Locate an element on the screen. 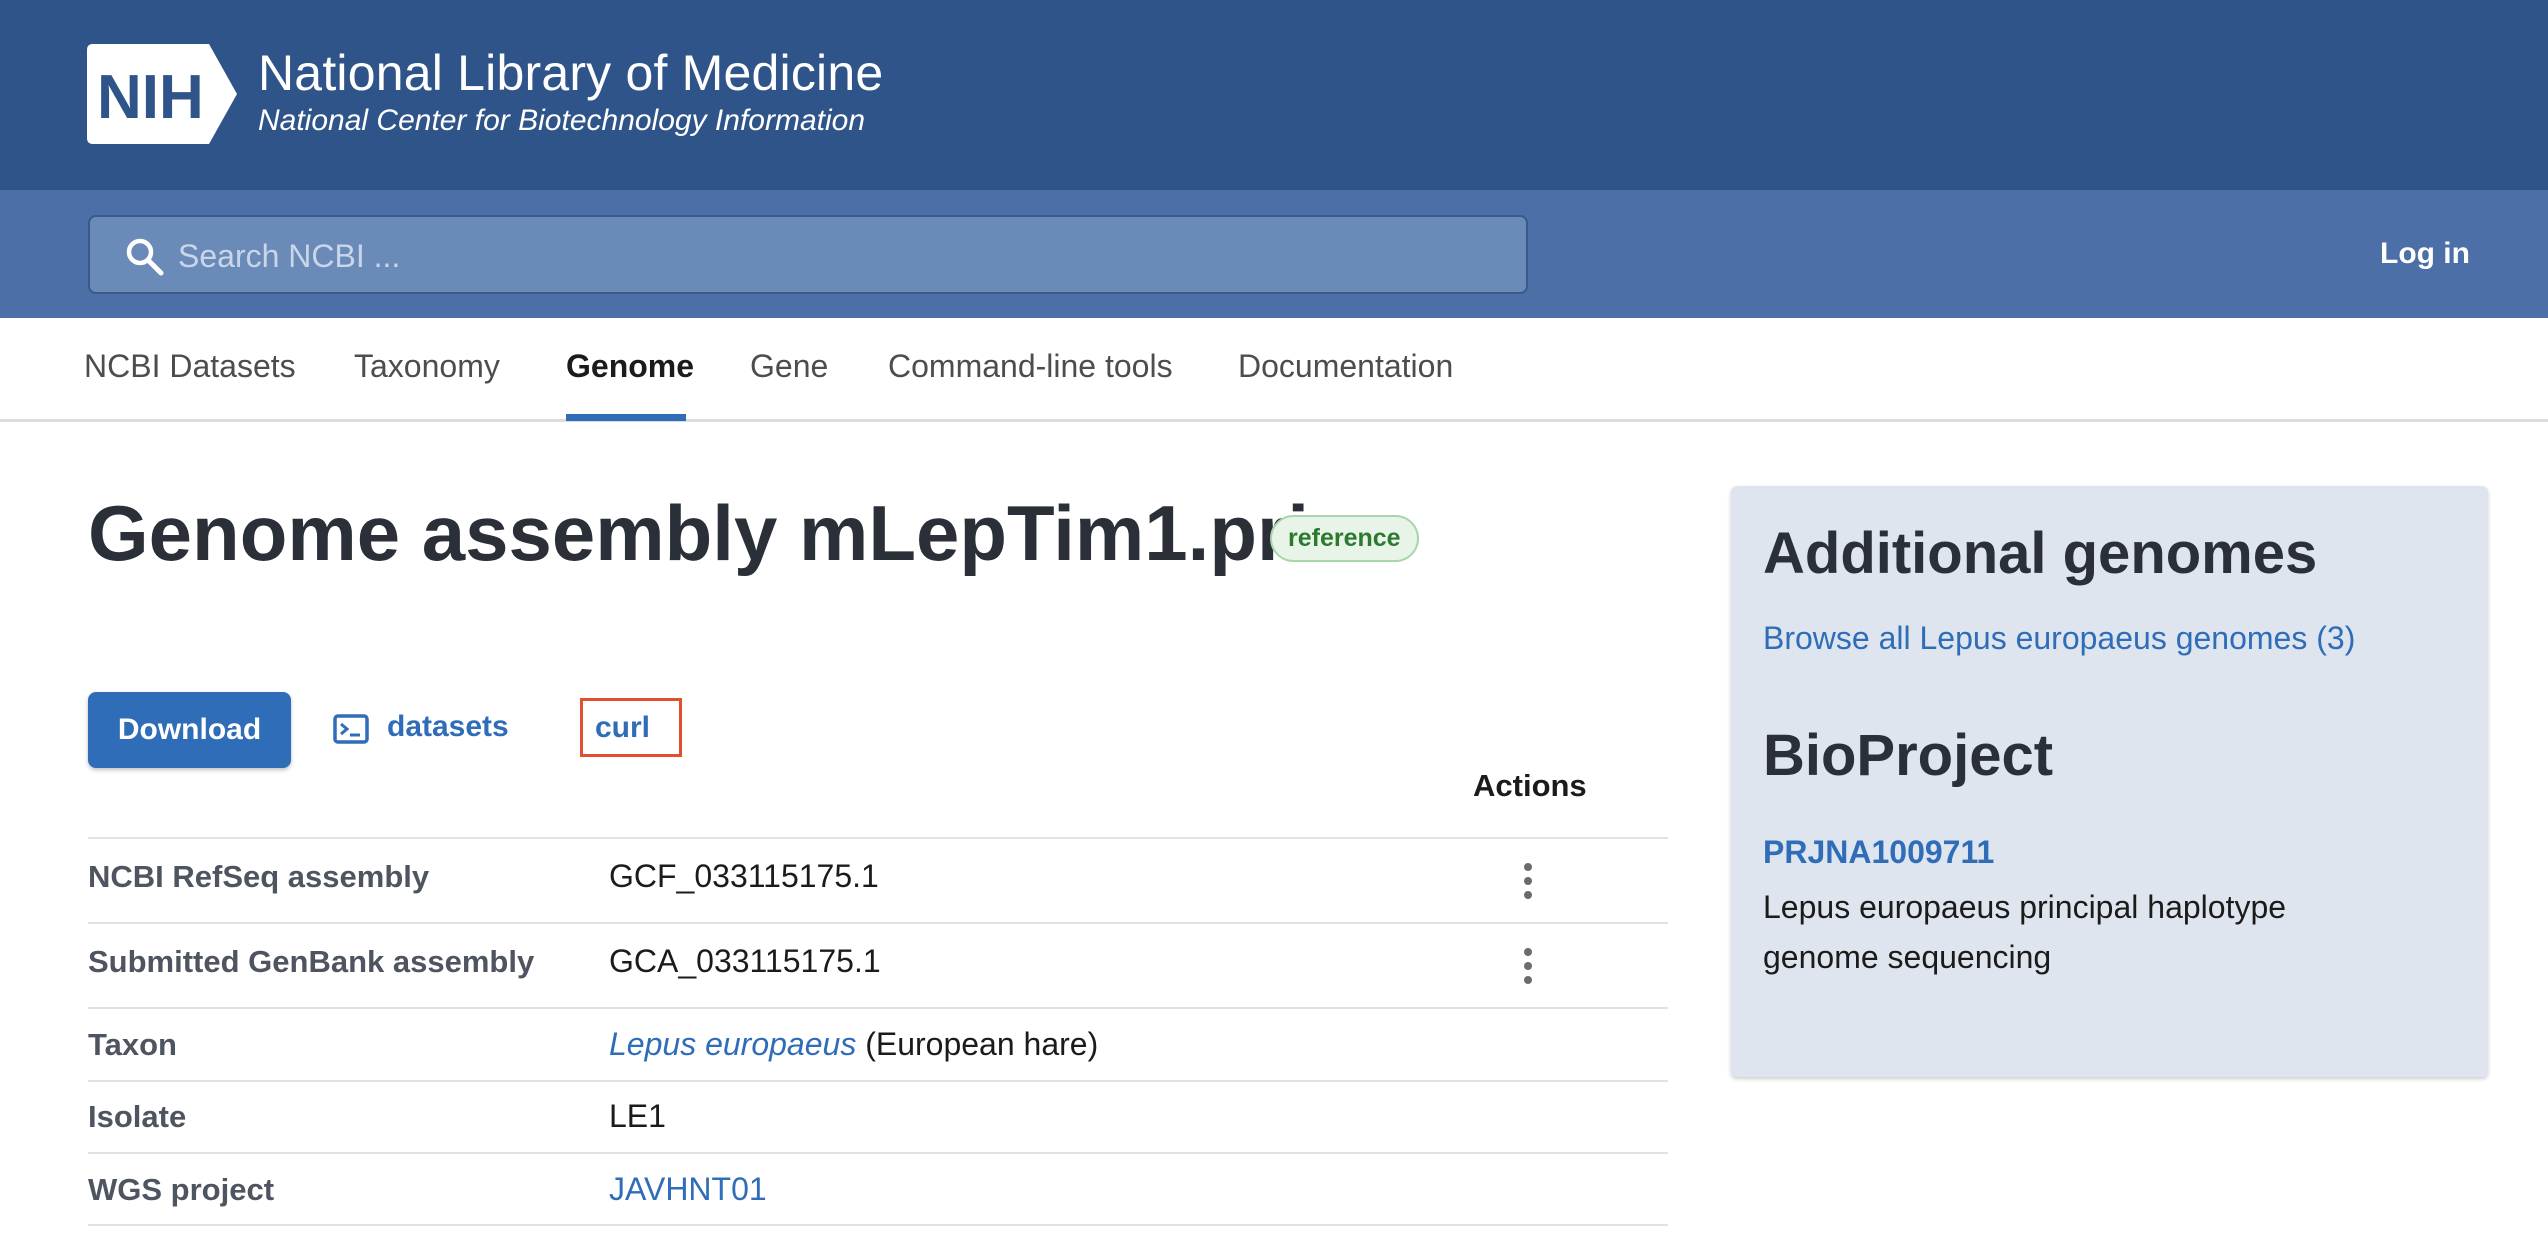 The height and width of the screenshot is (1236, 2548). wgs-project-link: JAVHNT01 is located at coordinates (688, 1189).